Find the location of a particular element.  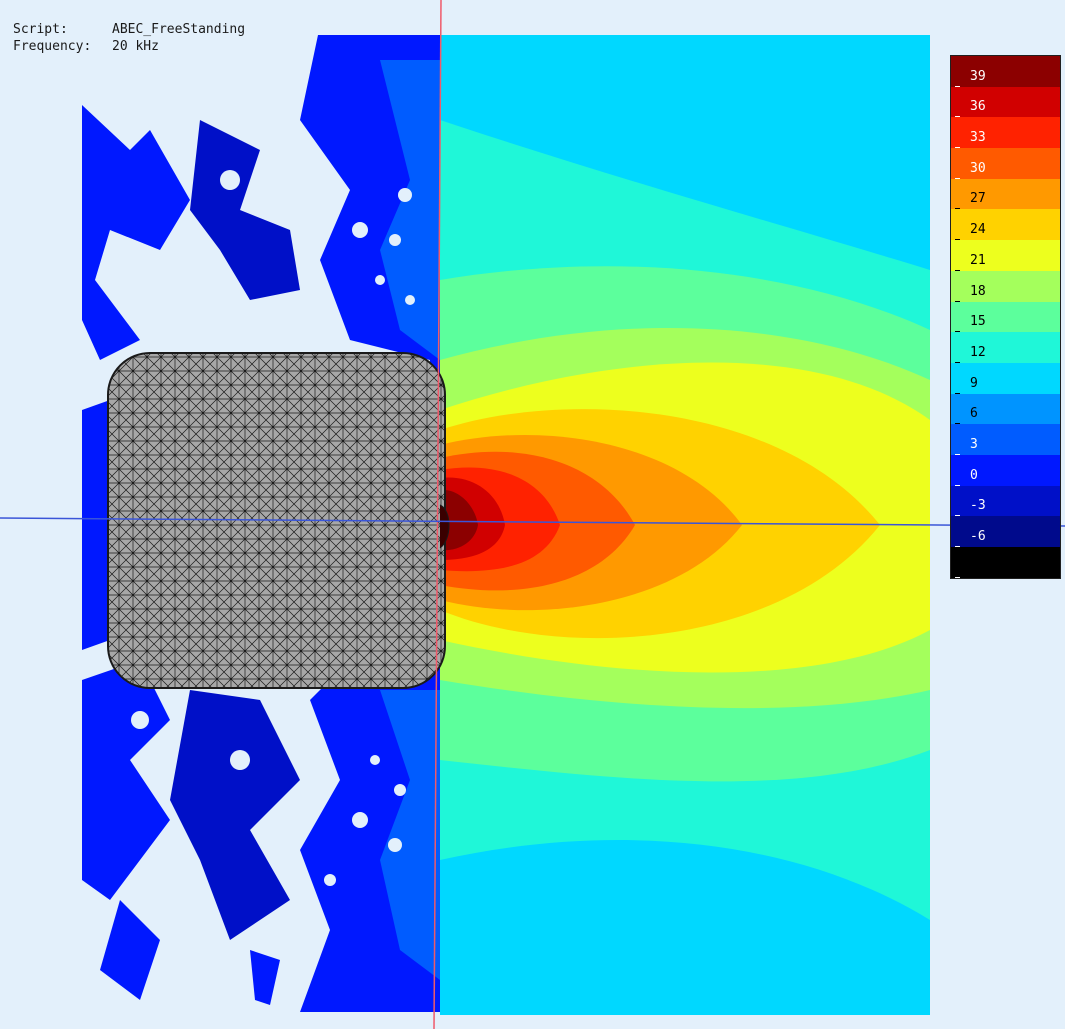

color-scale-legend: 39 36 33 30 27 24 21 18 15 12 9 6 3 0 -3 -6 is located at coordinates (1005, 317).